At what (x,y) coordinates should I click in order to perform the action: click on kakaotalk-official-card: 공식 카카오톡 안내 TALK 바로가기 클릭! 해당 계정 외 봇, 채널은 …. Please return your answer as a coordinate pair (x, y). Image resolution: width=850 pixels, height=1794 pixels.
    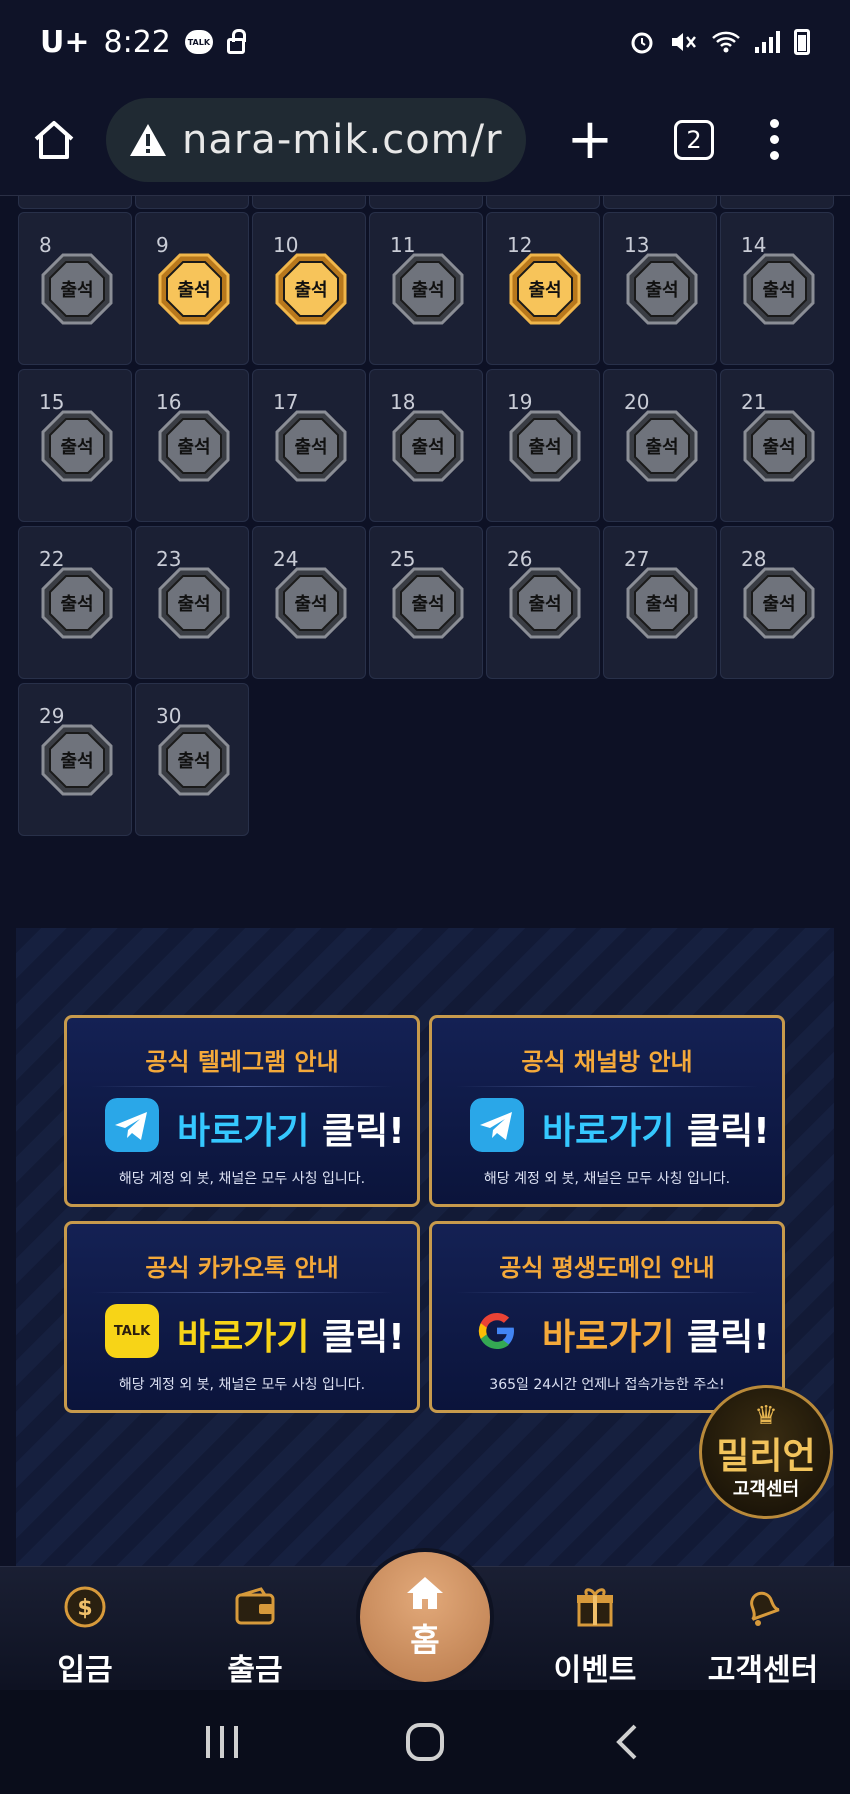
    Looking at the image, I should click on (242, 1317).